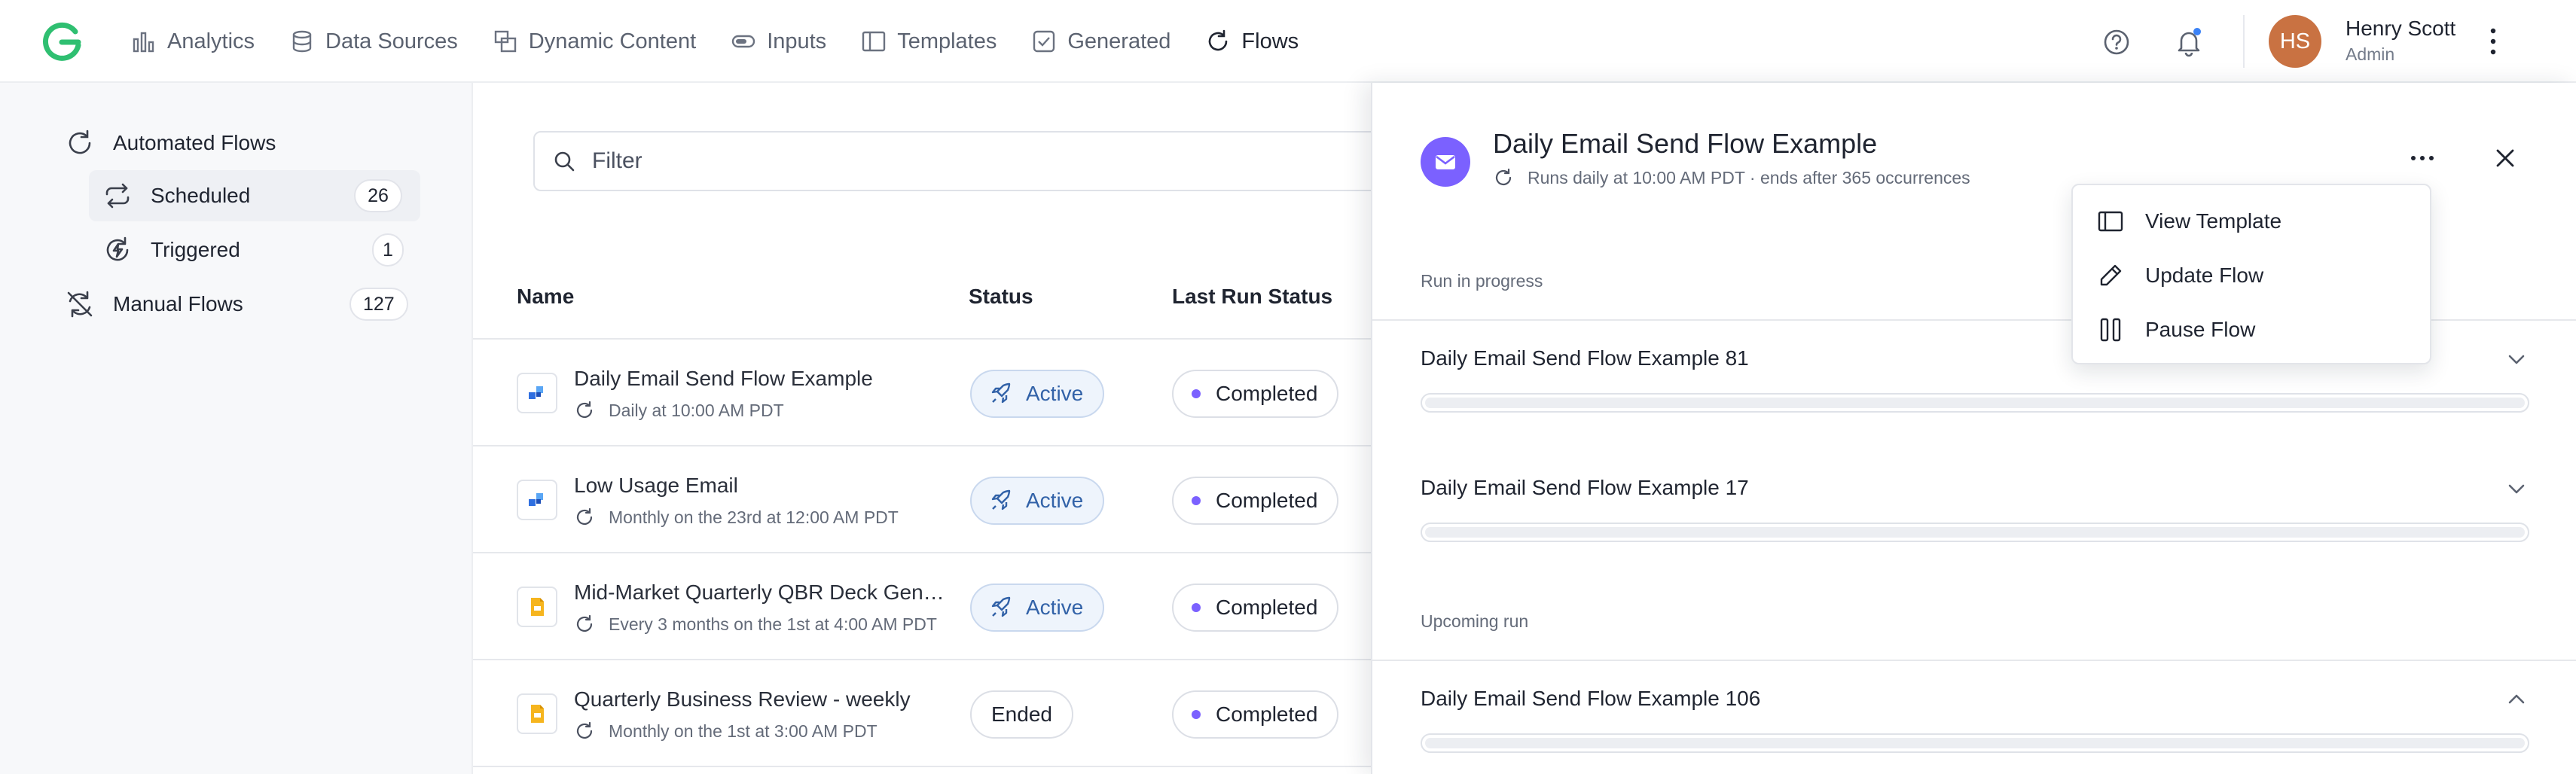 The width and height of the screenshot is (2576, 774). I want to click on chevron-up-icon, so click(2517, 699).